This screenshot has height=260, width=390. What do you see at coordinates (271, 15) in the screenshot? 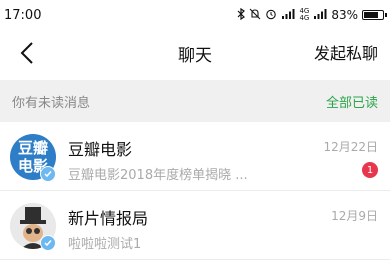
I see `alarm-icon` at bounding box center [271, 15].